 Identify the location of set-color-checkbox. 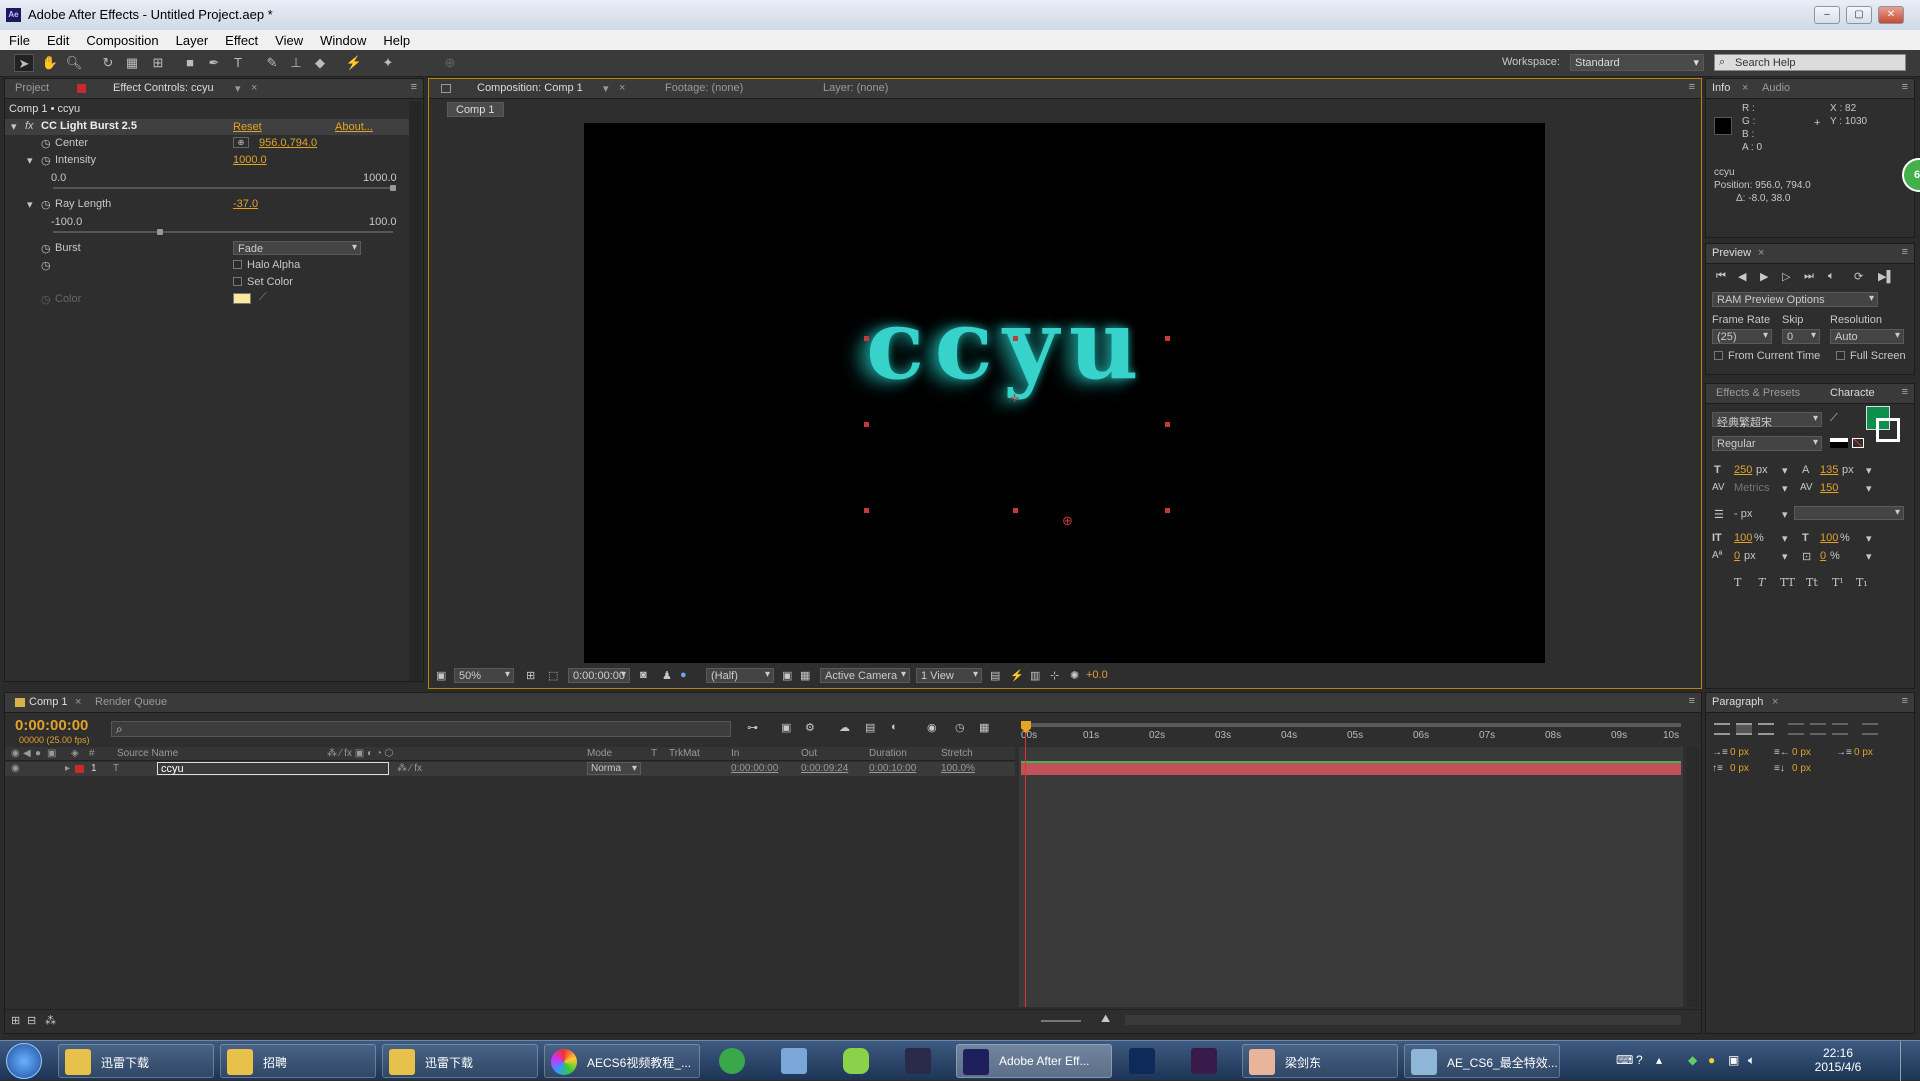
(237, 281).